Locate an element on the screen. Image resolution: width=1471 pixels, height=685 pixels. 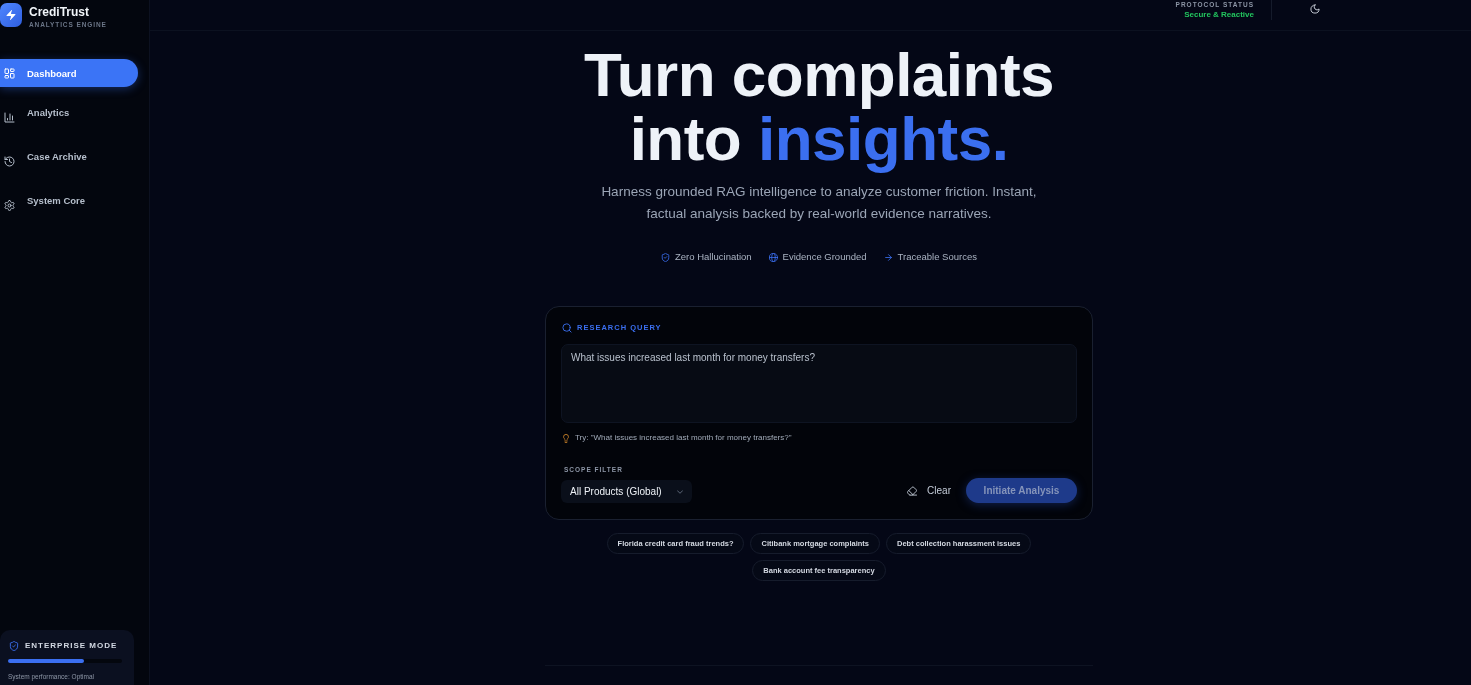
brand-name: CrediTrust is located at coordinates (59, 12).